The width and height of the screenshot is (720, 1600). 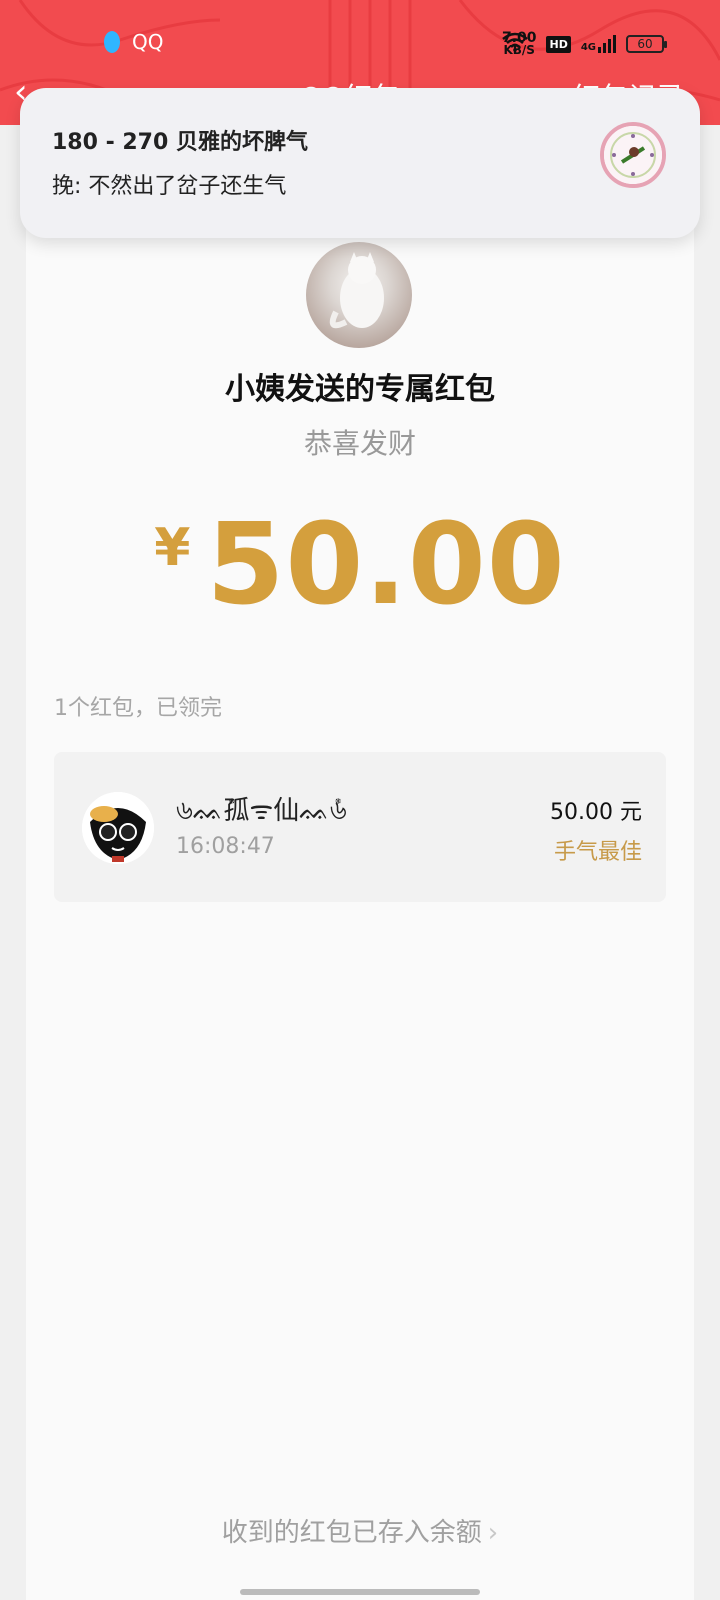 I want to click on signal-icon: 4G, so click(x=598, y=44).